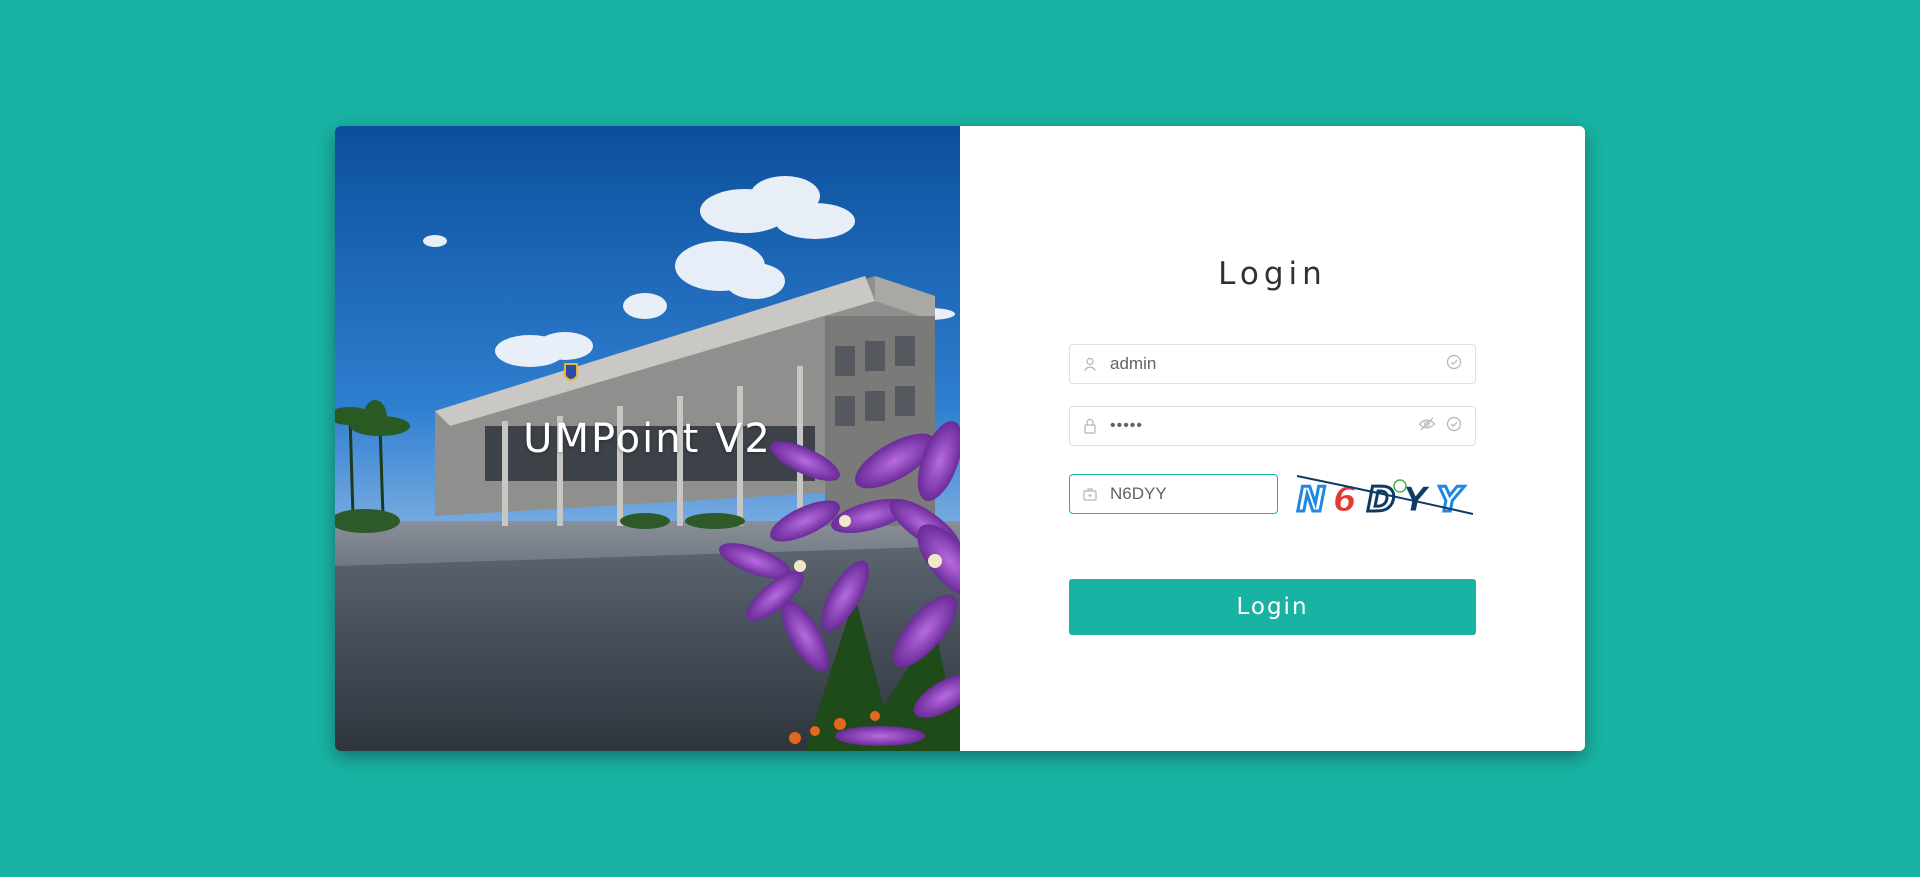 The width and height of the screenshot is (1920, 877). I want to click on briefcase-icon, so click(1090, 494).